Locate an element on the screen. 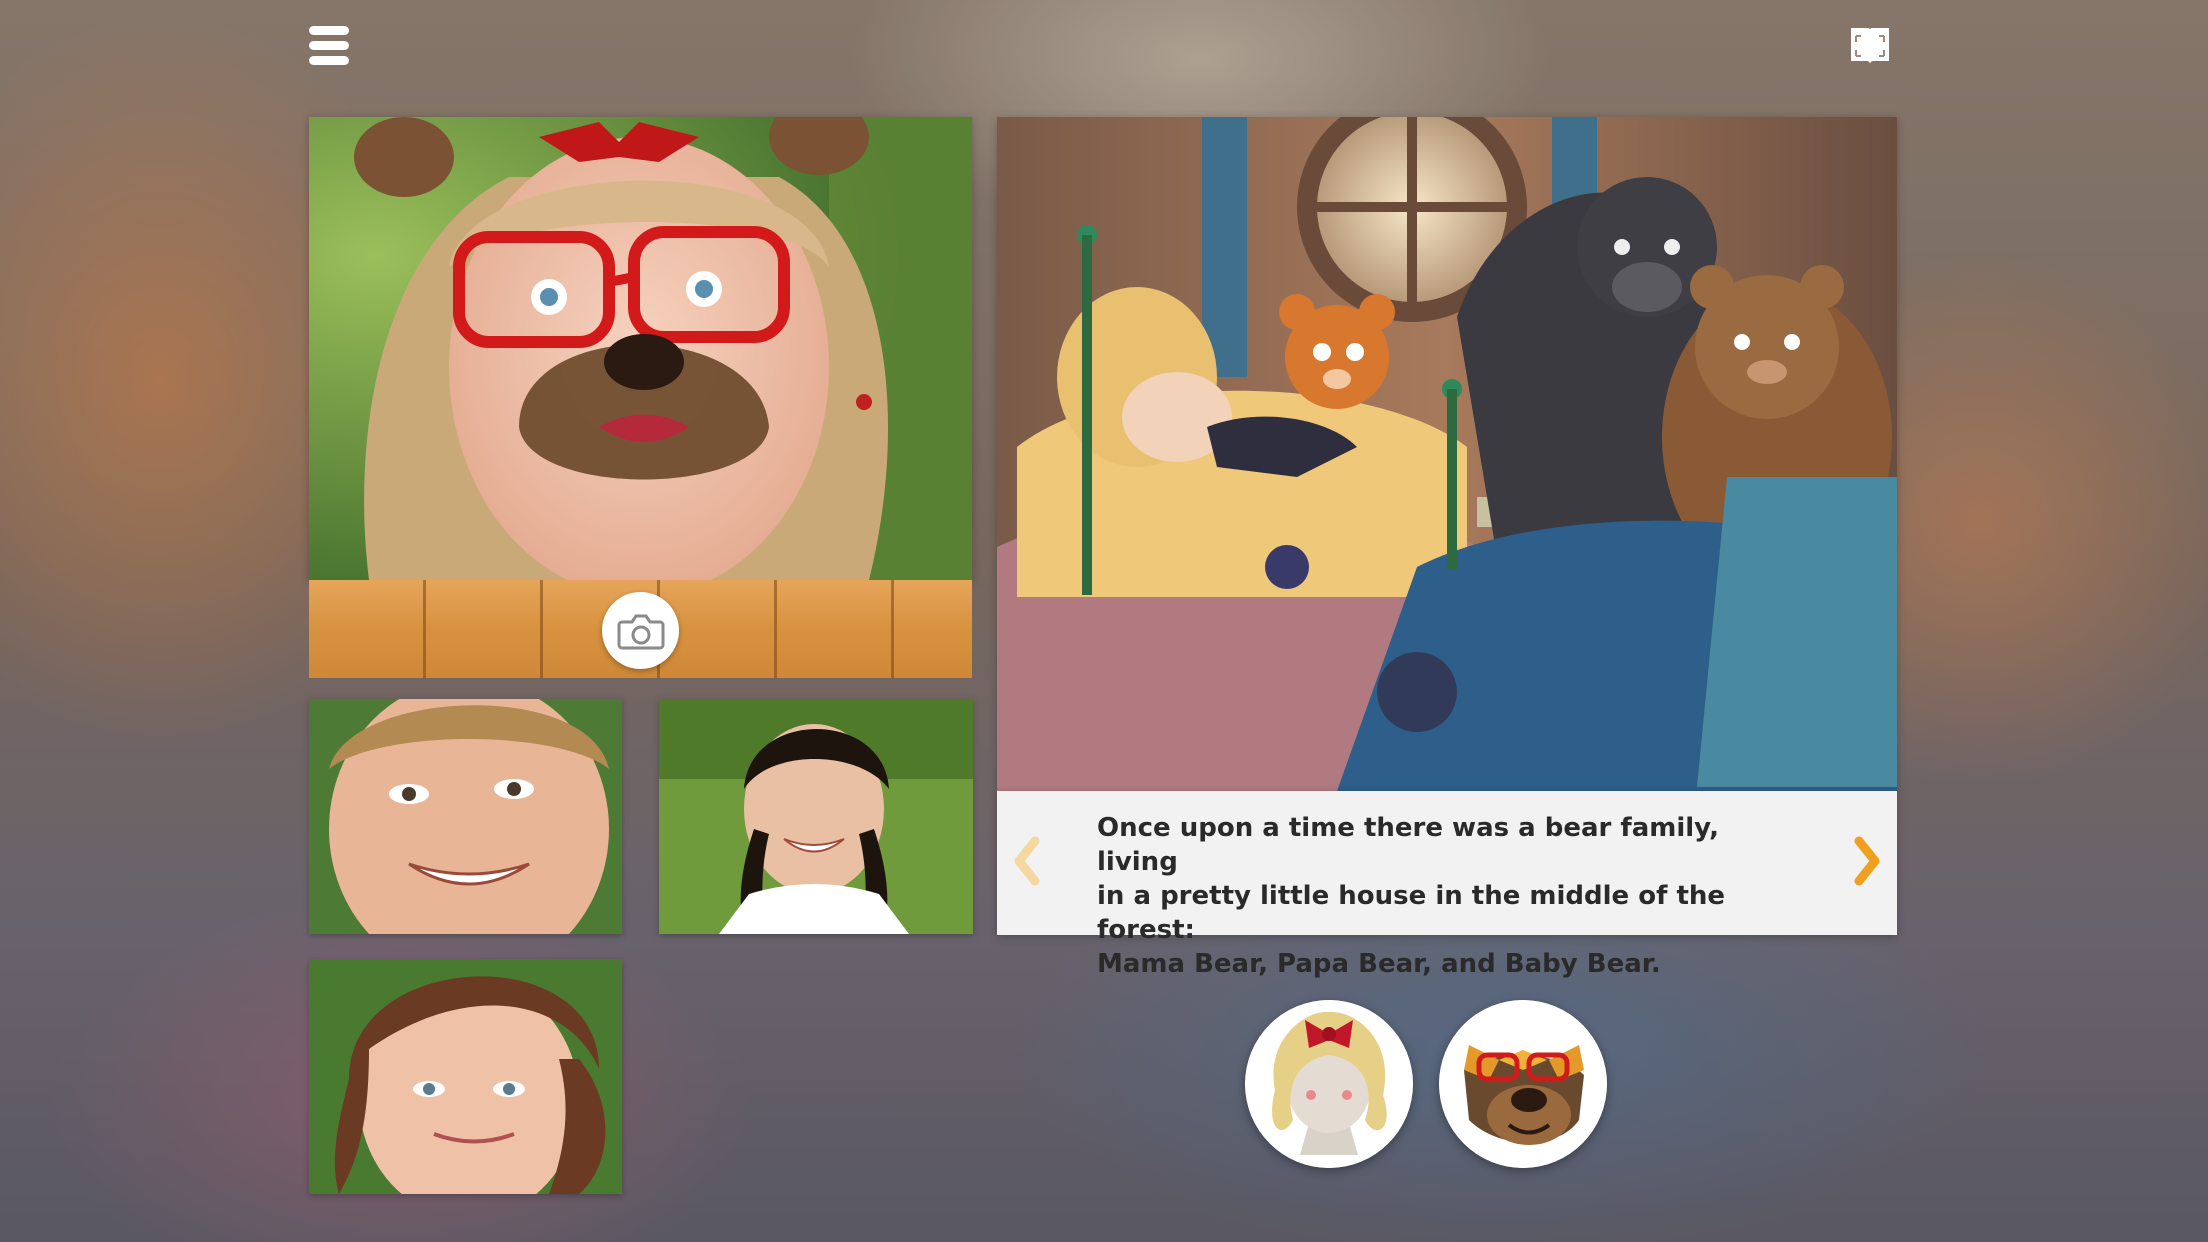  bear-mask-icon is located at coordinates (1523, 1084).